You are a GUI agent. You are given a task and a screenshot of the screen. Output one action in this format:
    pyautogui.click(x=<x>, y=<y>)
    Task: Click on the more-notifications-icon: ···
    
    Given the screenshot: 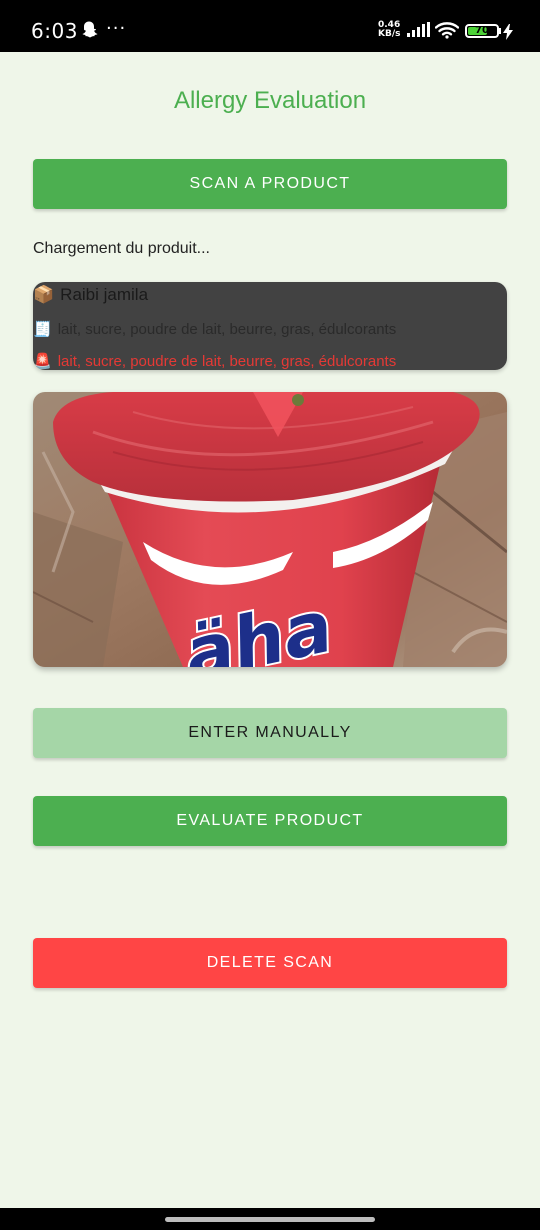 What is the action you would take?
    pyautogui.click(x=116, y=28)
    